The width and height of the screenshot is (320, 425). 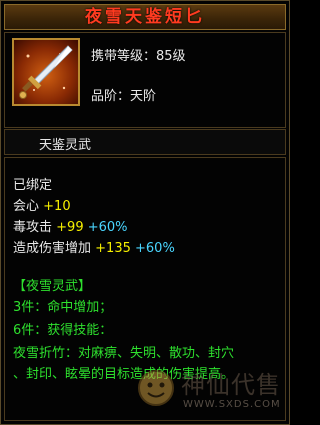 I want to click on stat-value: +10, so click(x=57, y=206).